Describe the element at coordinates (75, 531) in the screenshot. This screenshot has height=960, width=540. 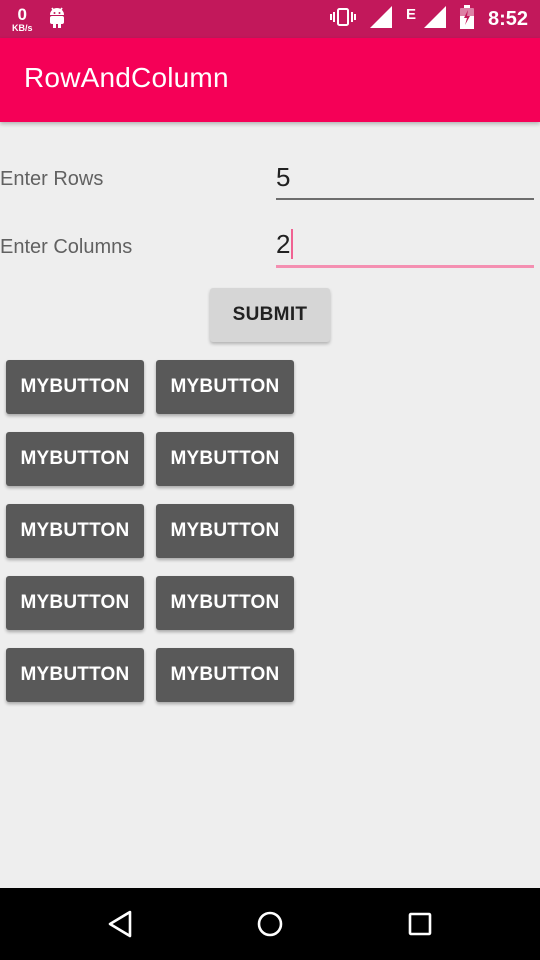
I see `grid-button-r3-c1: MYBUTTON` at that location.